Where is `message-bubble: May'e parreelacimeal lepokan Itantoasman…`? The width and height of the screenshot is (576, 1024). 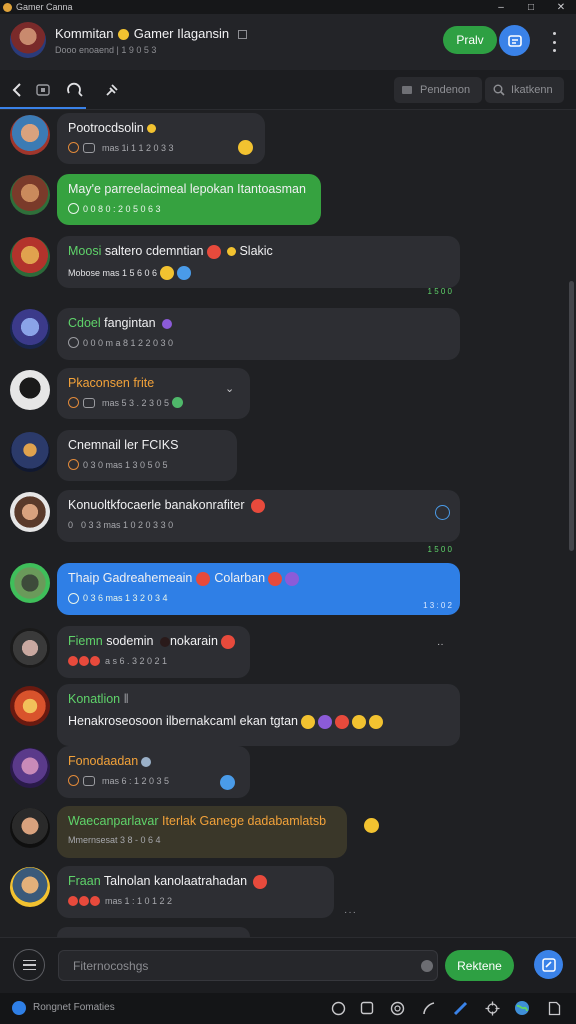 message-bubble: May'e parreelacimeal lepokan Itantoasman… is located at coordinates (189, 199).